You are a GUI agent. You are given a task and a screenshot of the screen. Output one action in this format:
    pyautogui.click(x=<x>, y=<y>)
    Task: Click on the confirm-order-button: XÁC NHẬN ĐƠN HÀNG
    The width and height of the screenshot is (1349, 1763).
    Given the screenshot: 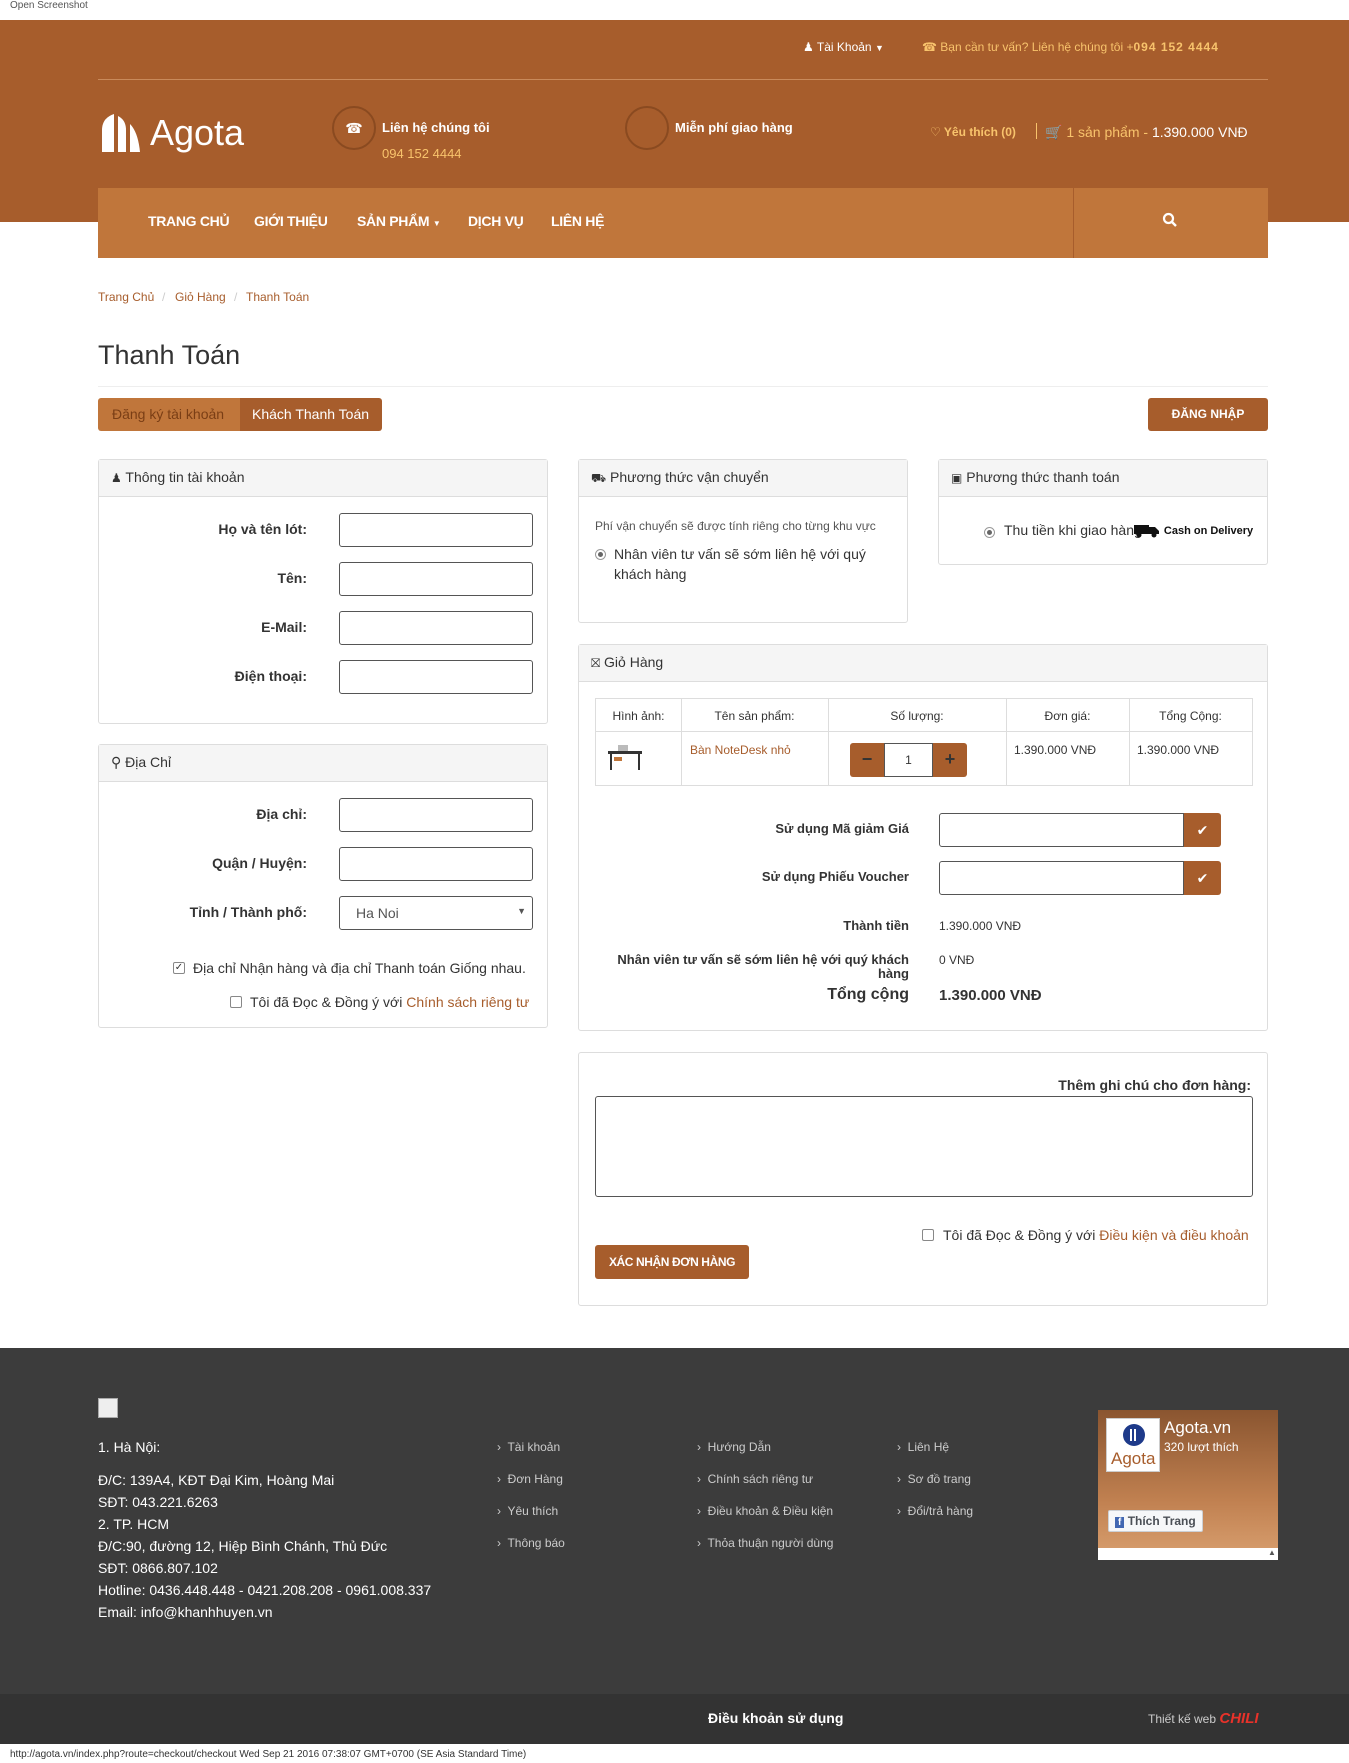 What is the action you would take?
    pyautogui.click(x=672, y=1262)
    